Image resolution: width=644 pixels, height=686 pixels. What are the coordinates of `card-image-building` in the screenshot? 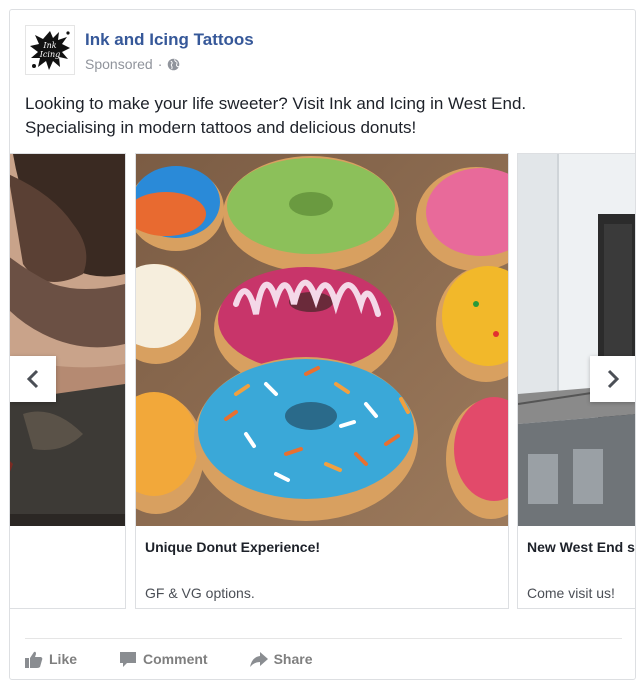 It's located at (576, 340).